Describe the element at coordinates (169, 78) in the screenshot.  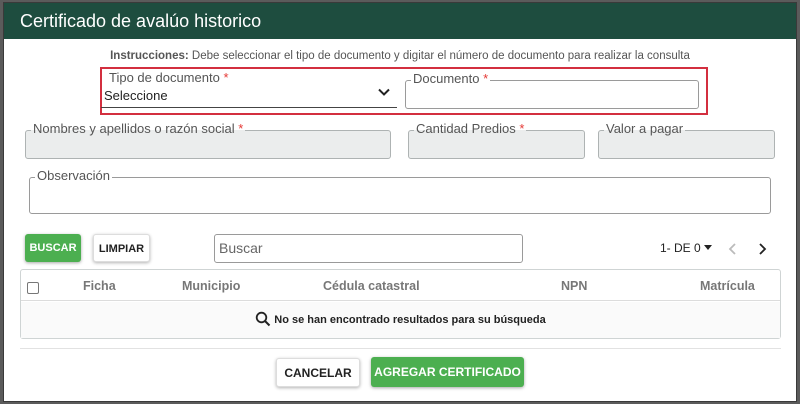
I see `tipo-documento-label: Tipo de documento *` at that location.